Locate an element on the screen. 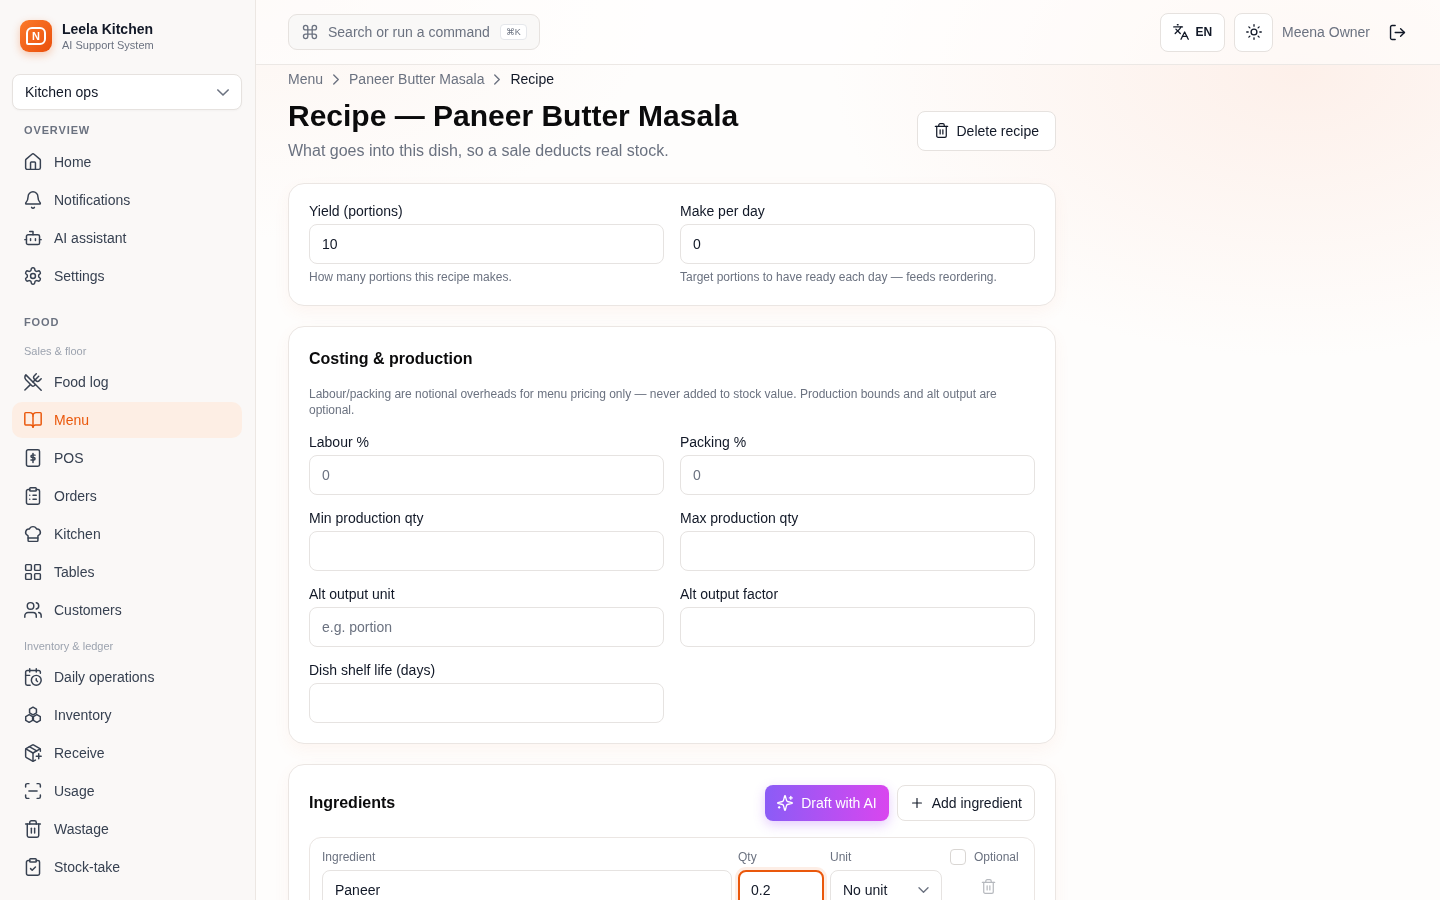 The height and width of the screenshot is (900, 1440). clipboard-list-icon is located at coordinates (33, 496).